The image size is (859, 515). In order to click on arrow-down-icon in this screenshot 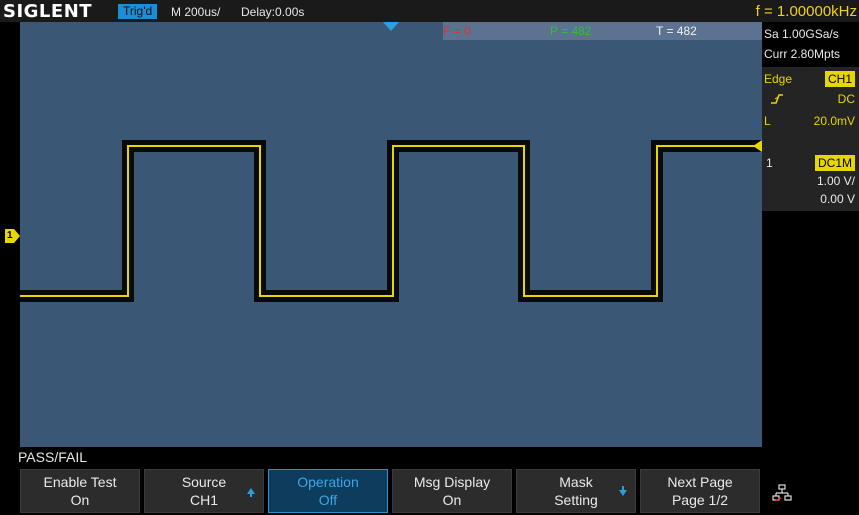, I will do `click(623, 491)`.